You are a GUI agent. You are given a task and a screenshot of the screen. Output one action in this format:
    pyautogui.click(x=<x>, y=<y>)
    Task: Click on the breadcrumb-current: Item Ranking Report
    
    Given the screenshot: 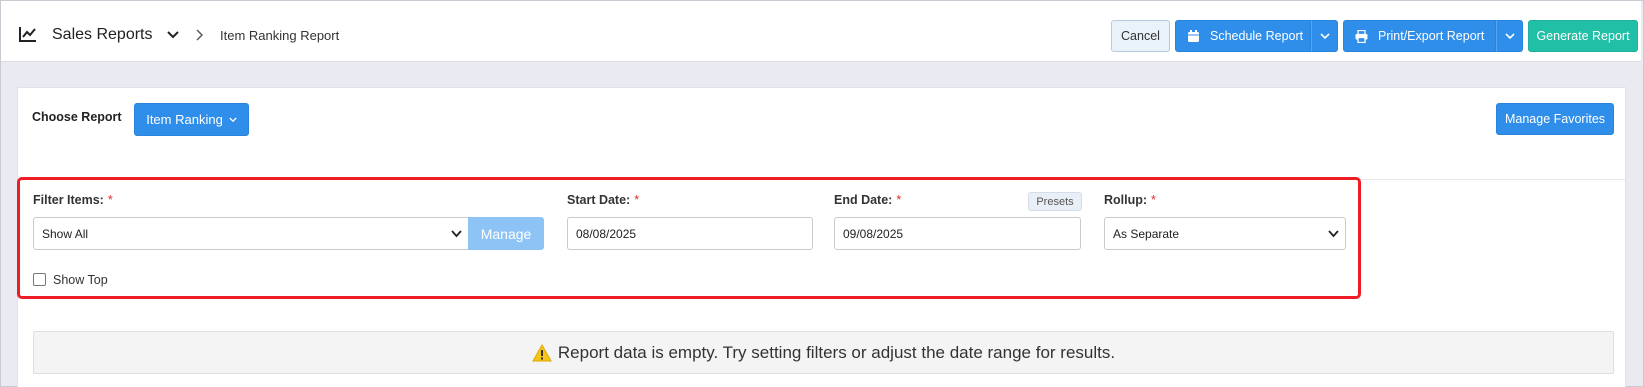 What is the action you would take?
    pyautogui.click(x=280, y=35)
    